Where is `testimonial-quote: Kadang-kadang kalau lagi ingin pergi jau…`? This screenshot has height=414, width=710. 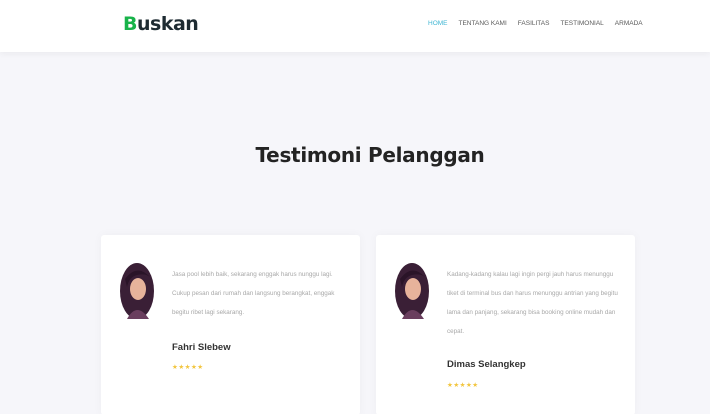 testimonial-quote: Kadang-kadang kalau lagi ingin pergi jau… is located at coordinates (532, 303).